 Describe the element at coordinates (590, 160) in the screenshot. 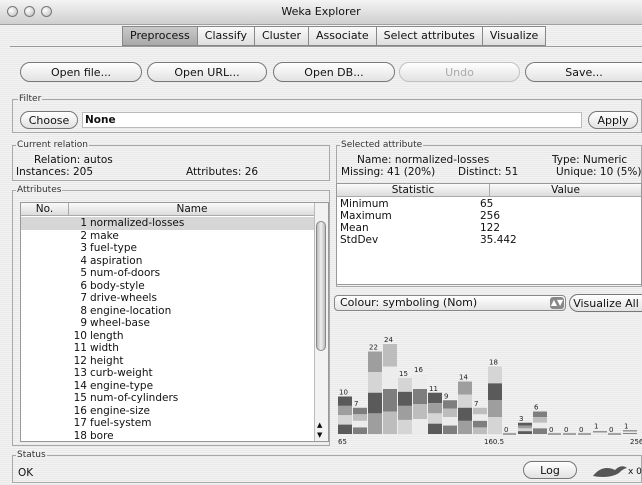

I see `selected-attribute-type: Type: Numeric` at that location.